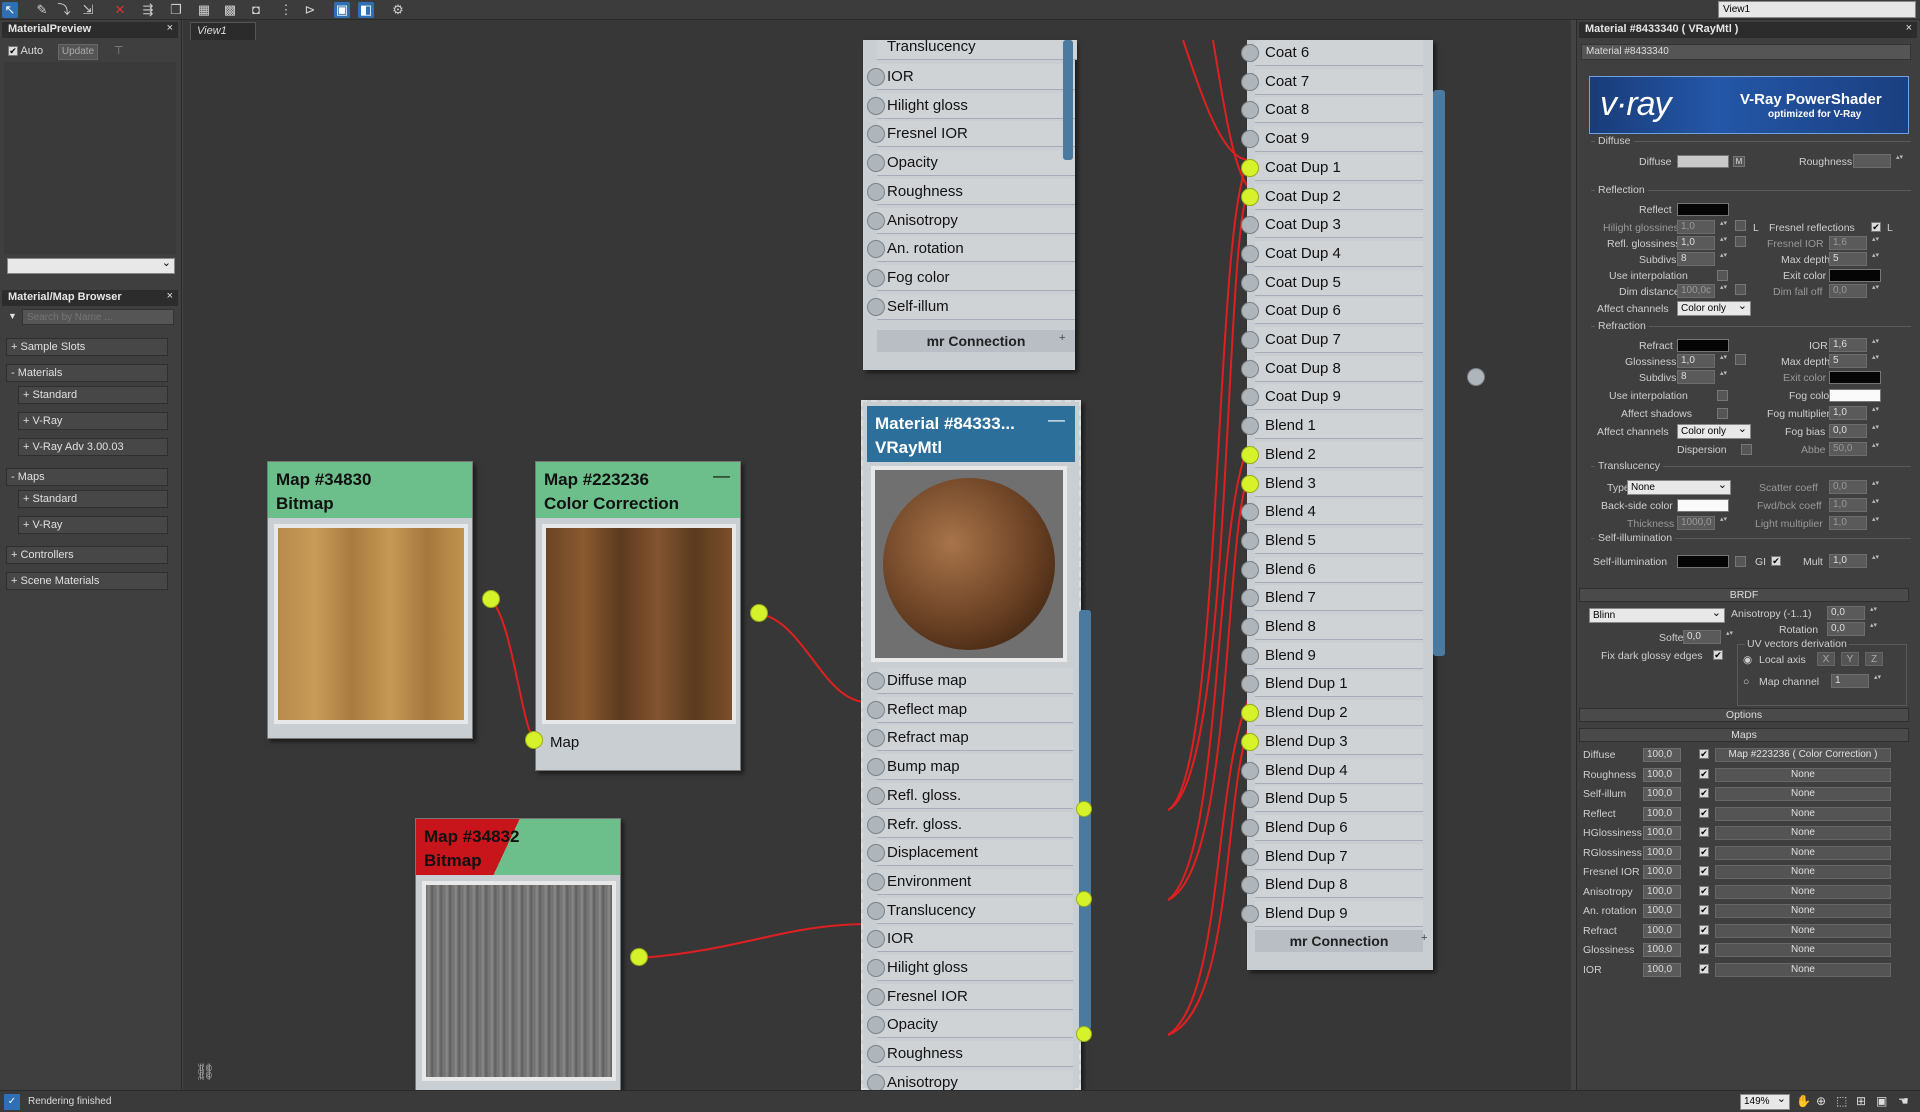 This screenshot has height=1112, width=1920. What do you see at coordinates (976, 134) in the screenshot?
I see `slot-fresnel-ior: Fresnel IOR` at bounding box center [976, 134].